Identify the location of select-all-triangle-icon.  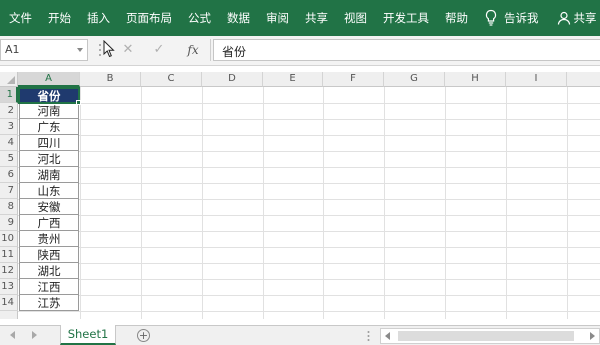
(11, 80).